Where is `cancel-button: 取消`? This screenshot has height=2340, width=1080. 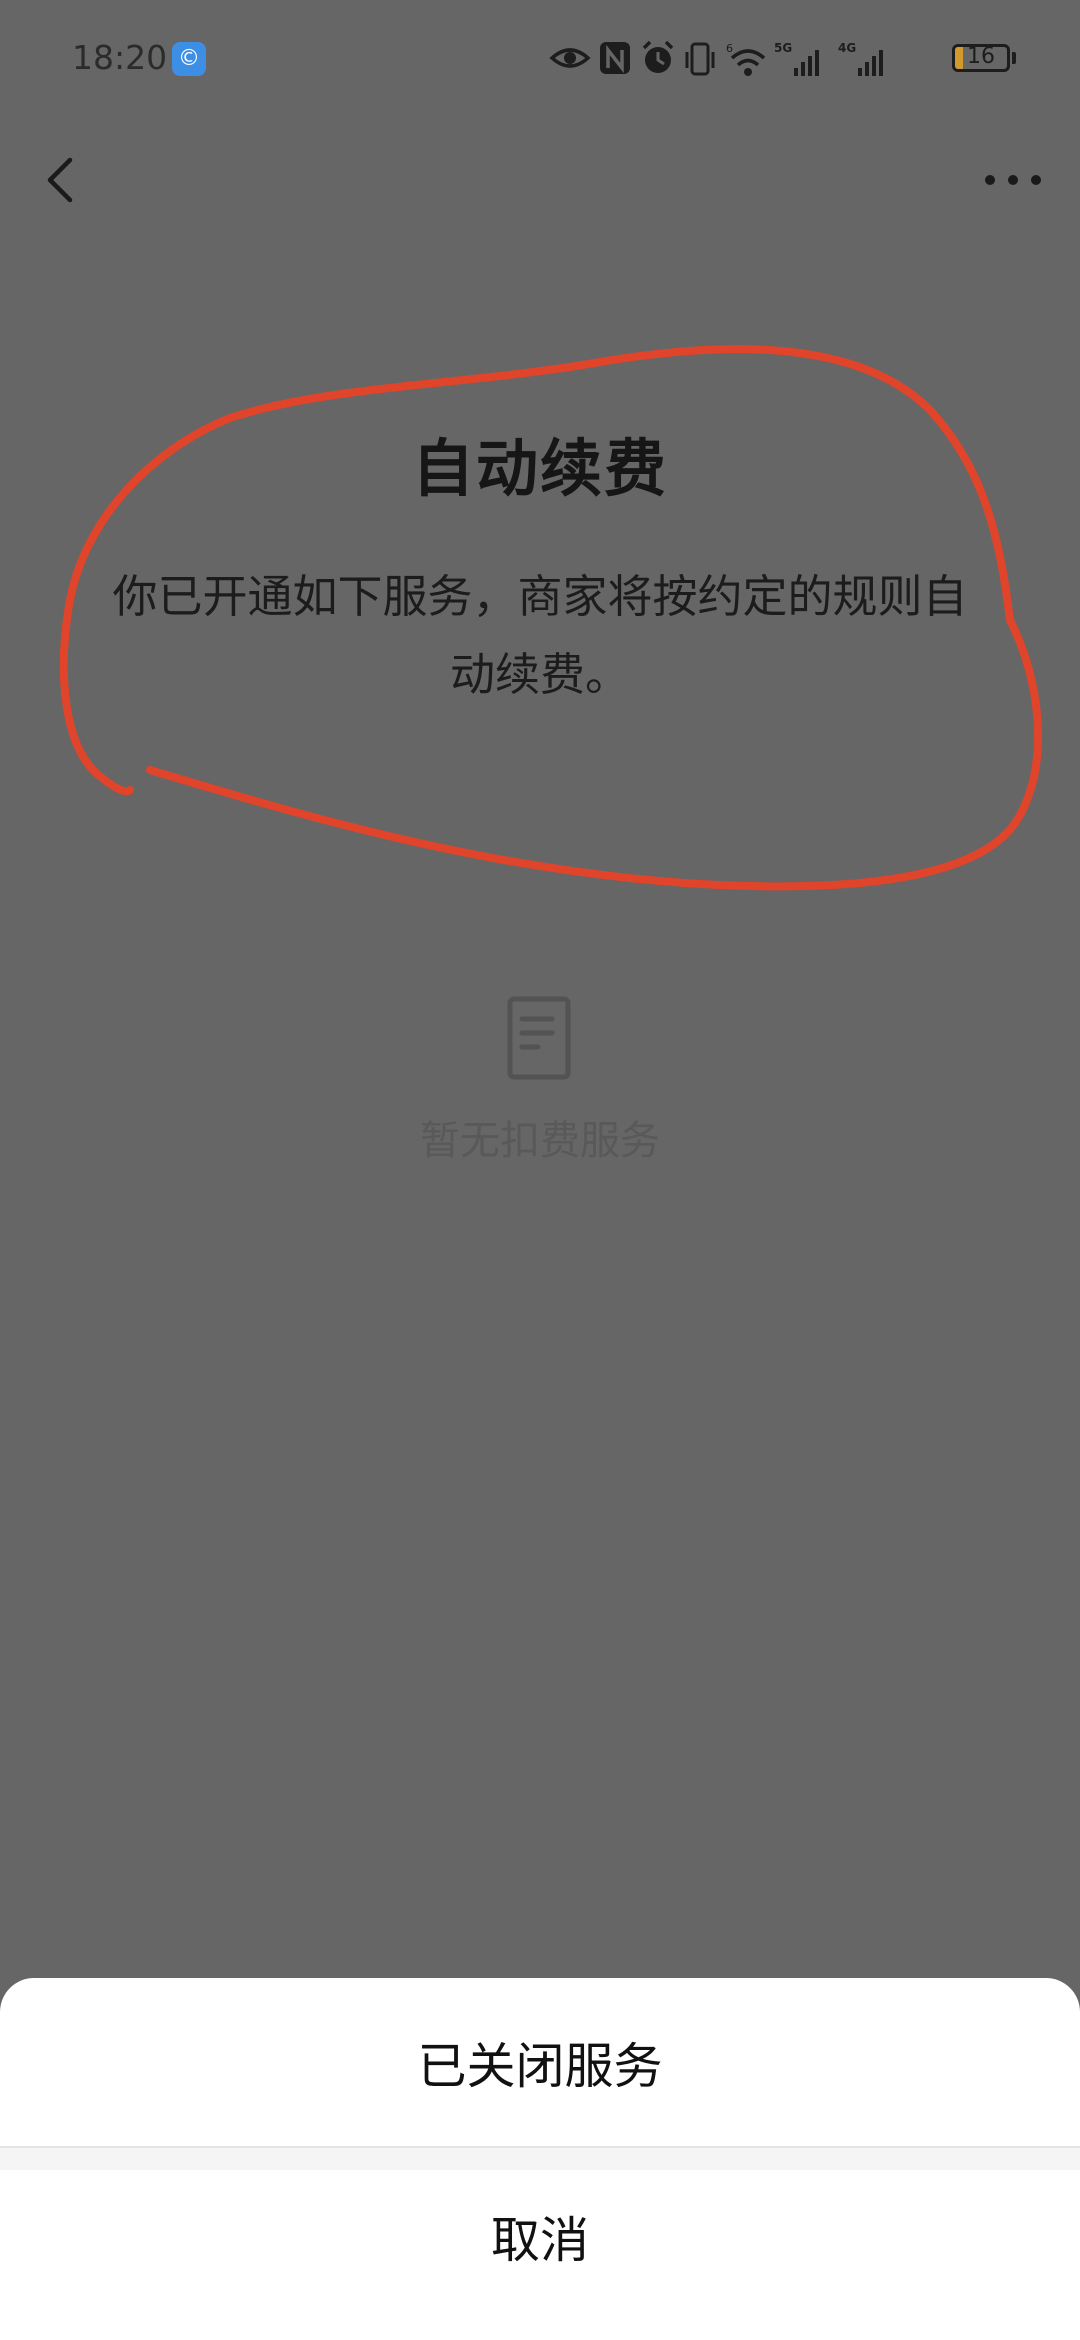
cancel-button: 取消 is located at coordinates (540, 2236).